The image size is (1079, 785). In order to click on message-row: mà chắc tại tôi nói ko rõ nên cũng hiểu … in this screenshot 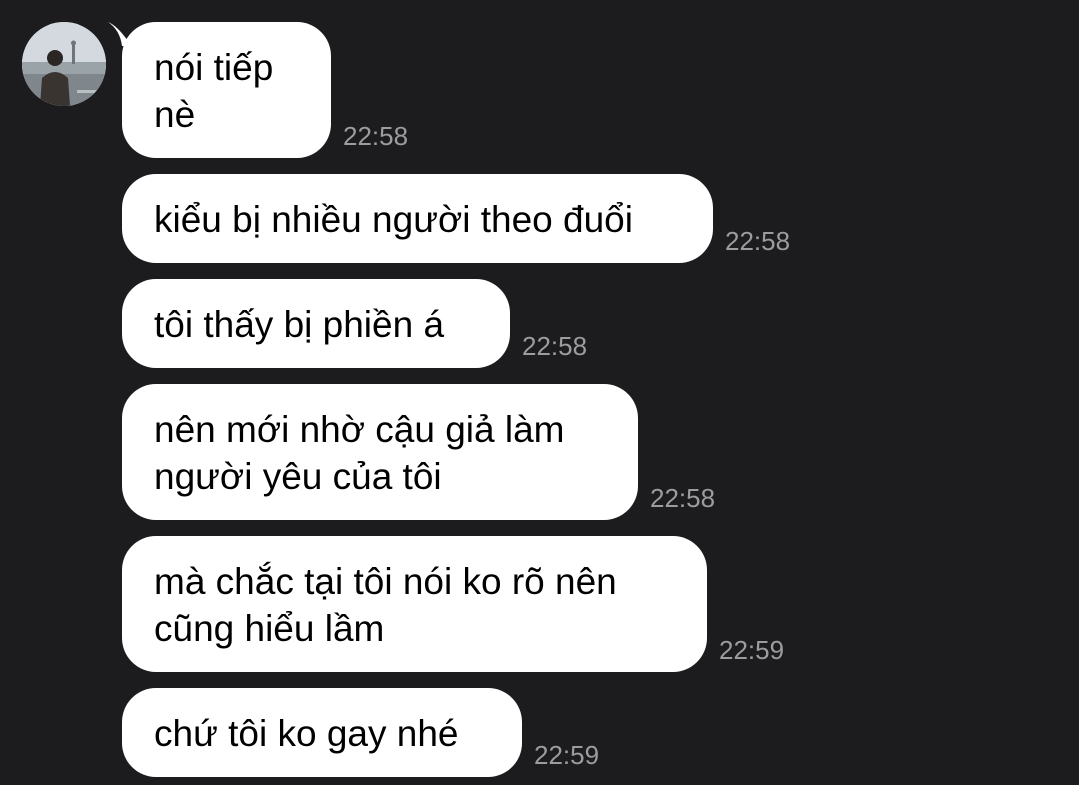, I will do `click(453, 604)`.